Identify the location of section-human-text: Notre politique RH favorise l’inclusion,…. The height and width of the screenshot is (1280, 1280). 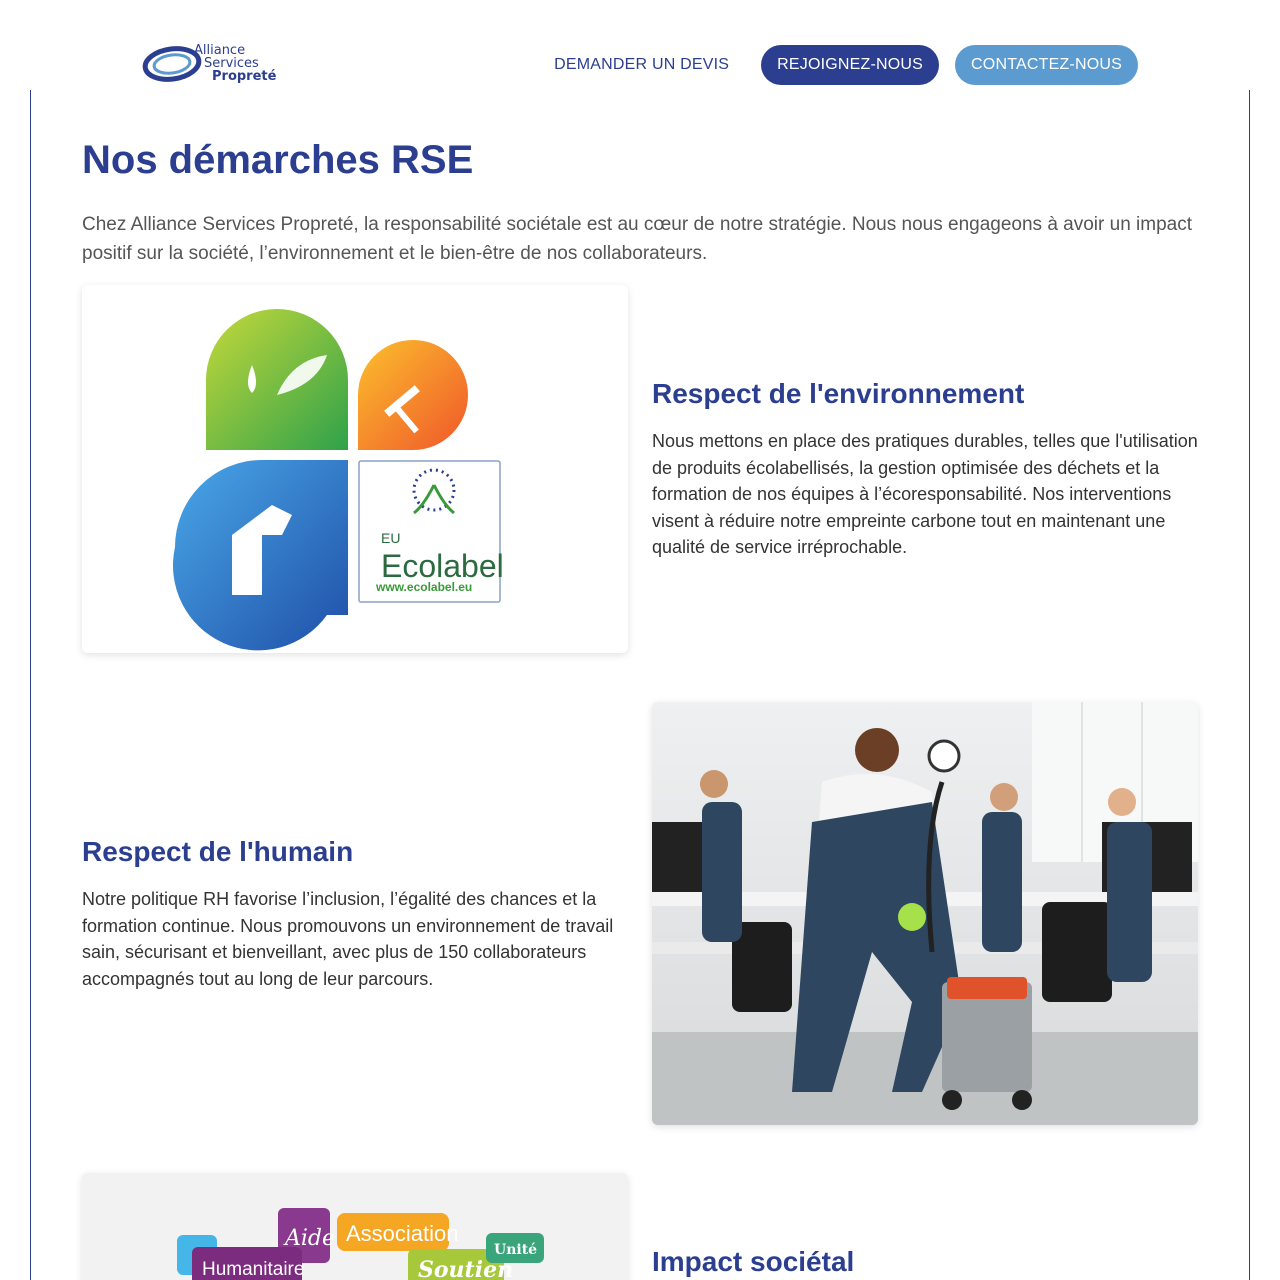
(348, 939).